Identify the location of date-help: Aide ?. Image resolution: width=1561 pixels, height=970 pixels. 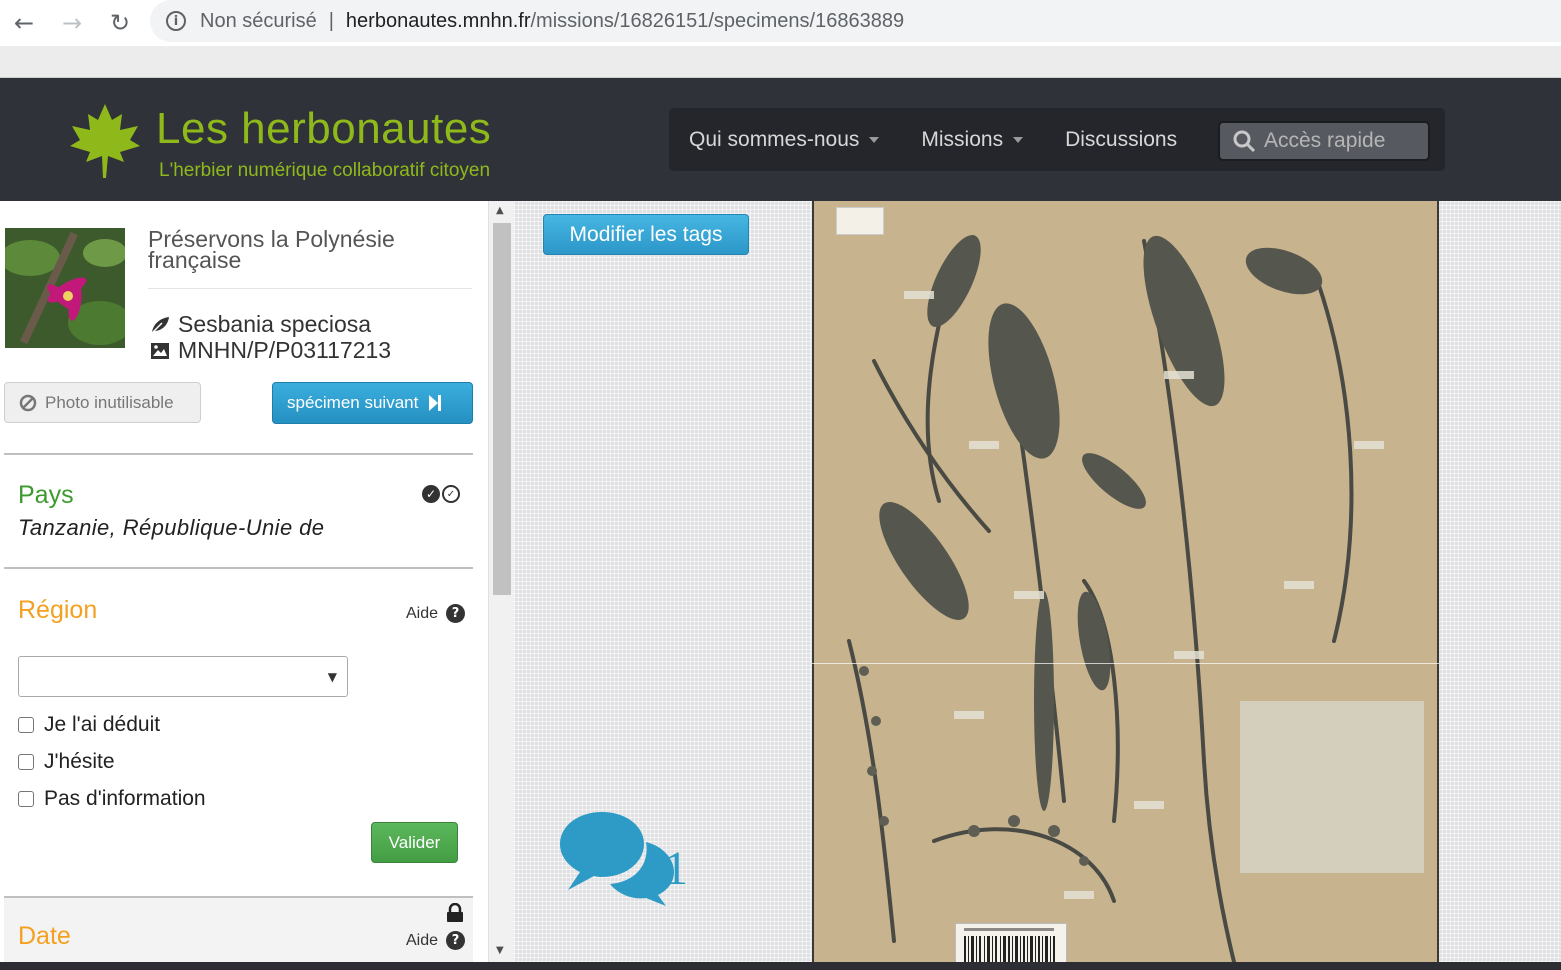
(436, 940).